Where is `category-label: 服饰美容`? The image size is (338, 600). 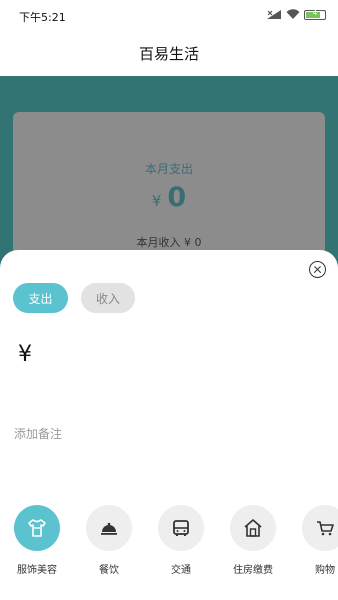 category-label: 服饰美容 is located at coordinates (37, 570).